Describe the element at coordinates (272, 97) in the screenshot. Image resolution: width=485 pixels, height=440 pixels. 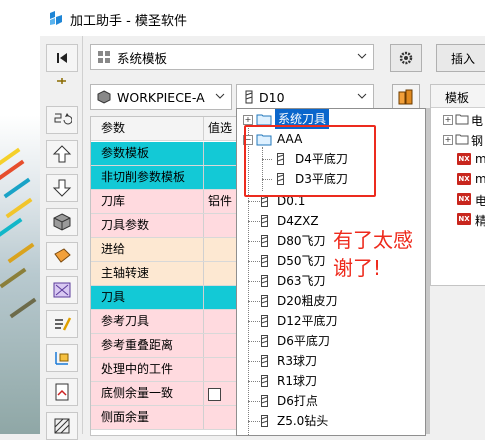
I see `tool-select-value: D10` at that location.